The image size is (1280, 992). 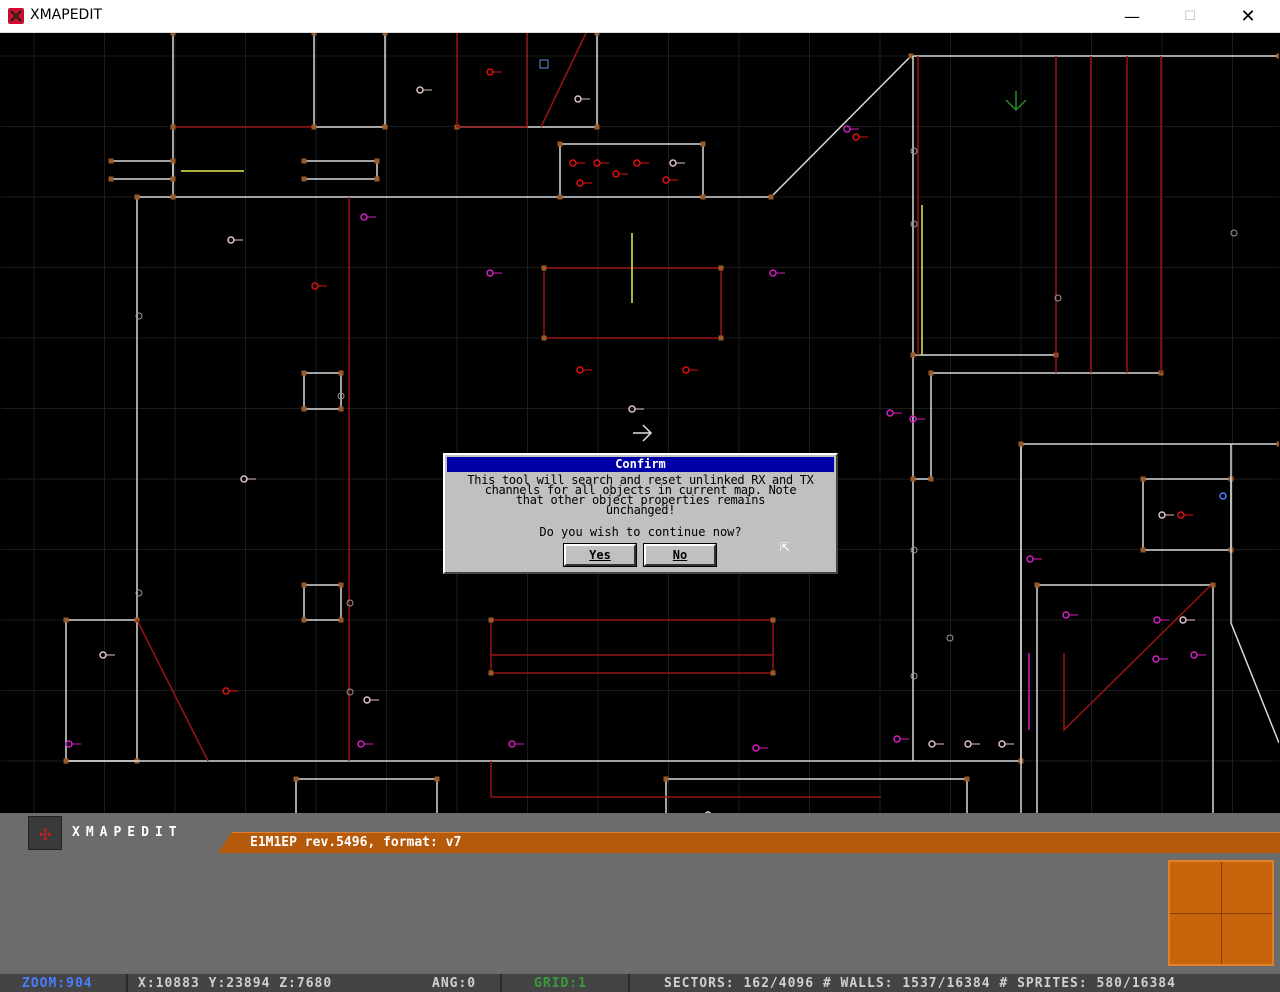 What do you see at coordinates (454, 983) in the screenshot?
I see `angle-readout: ANG:0` at bounding box center [454, 983].